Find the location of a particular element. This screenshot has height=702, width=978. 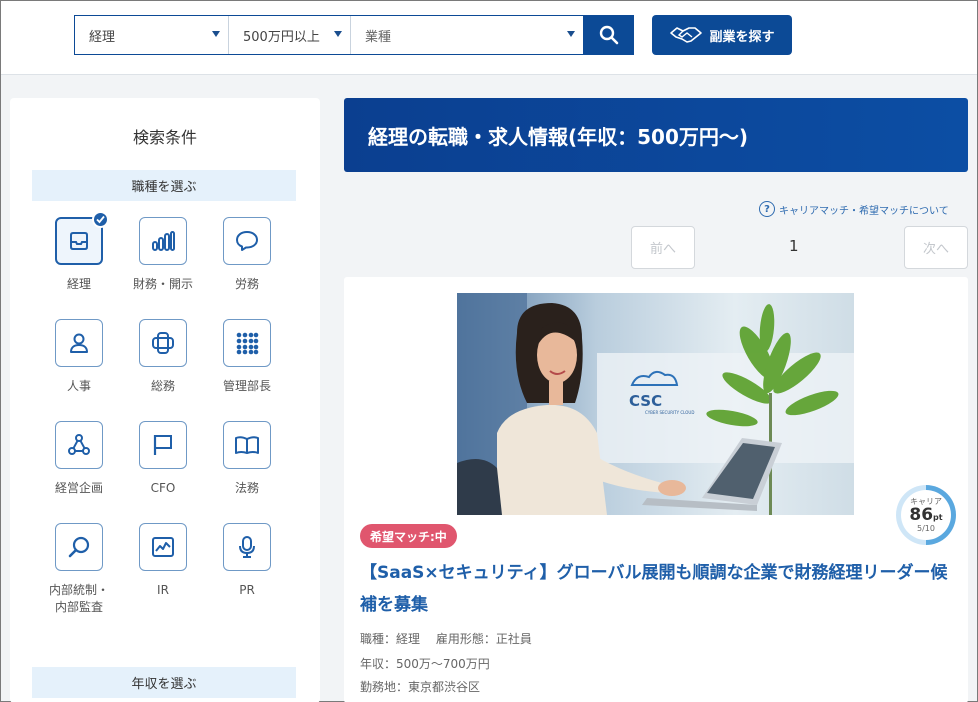

microphone-icon is located at coordinates (247, 547).